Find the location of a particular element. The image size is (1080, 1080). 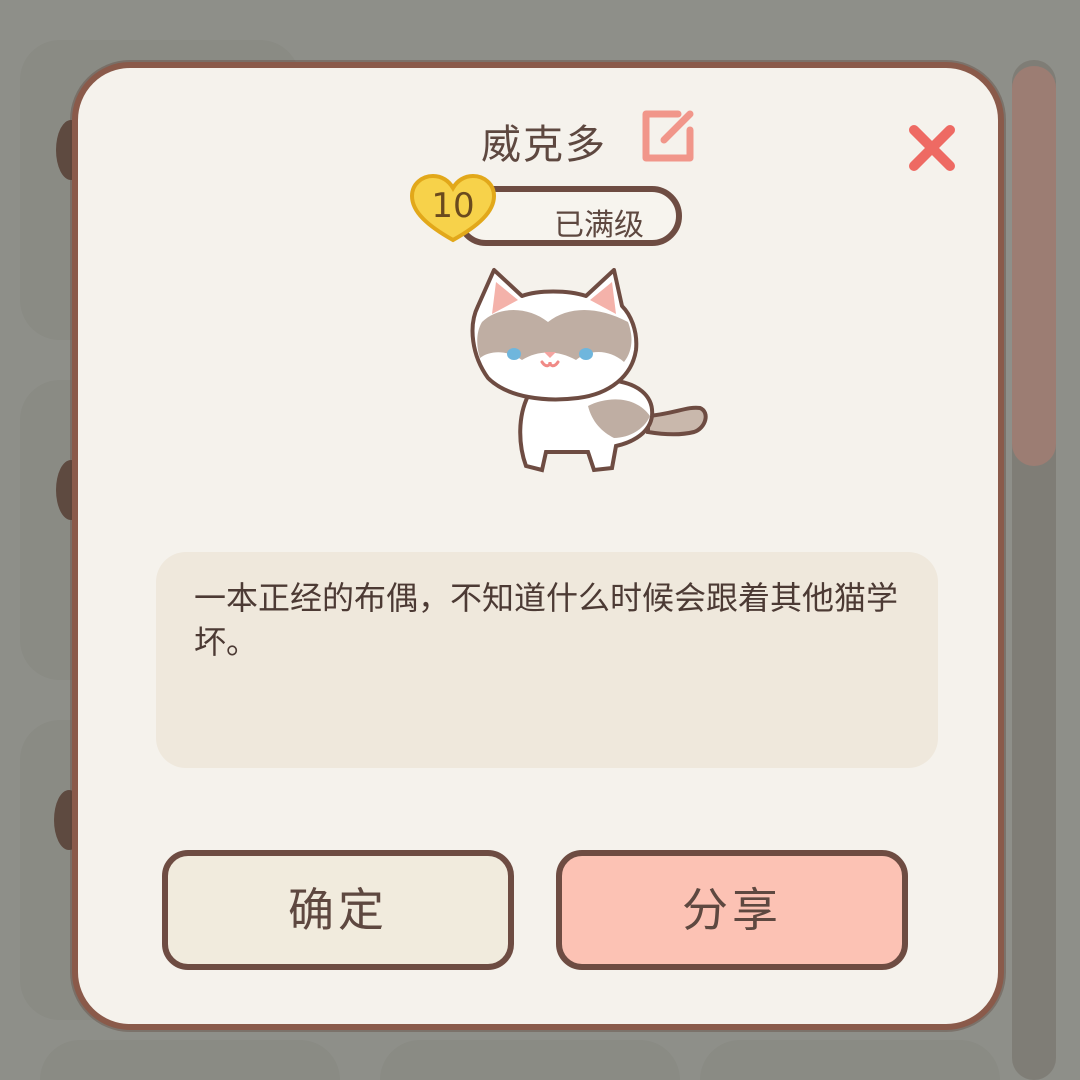

confirm-button: 确定 is located at coordinates (338, 910).